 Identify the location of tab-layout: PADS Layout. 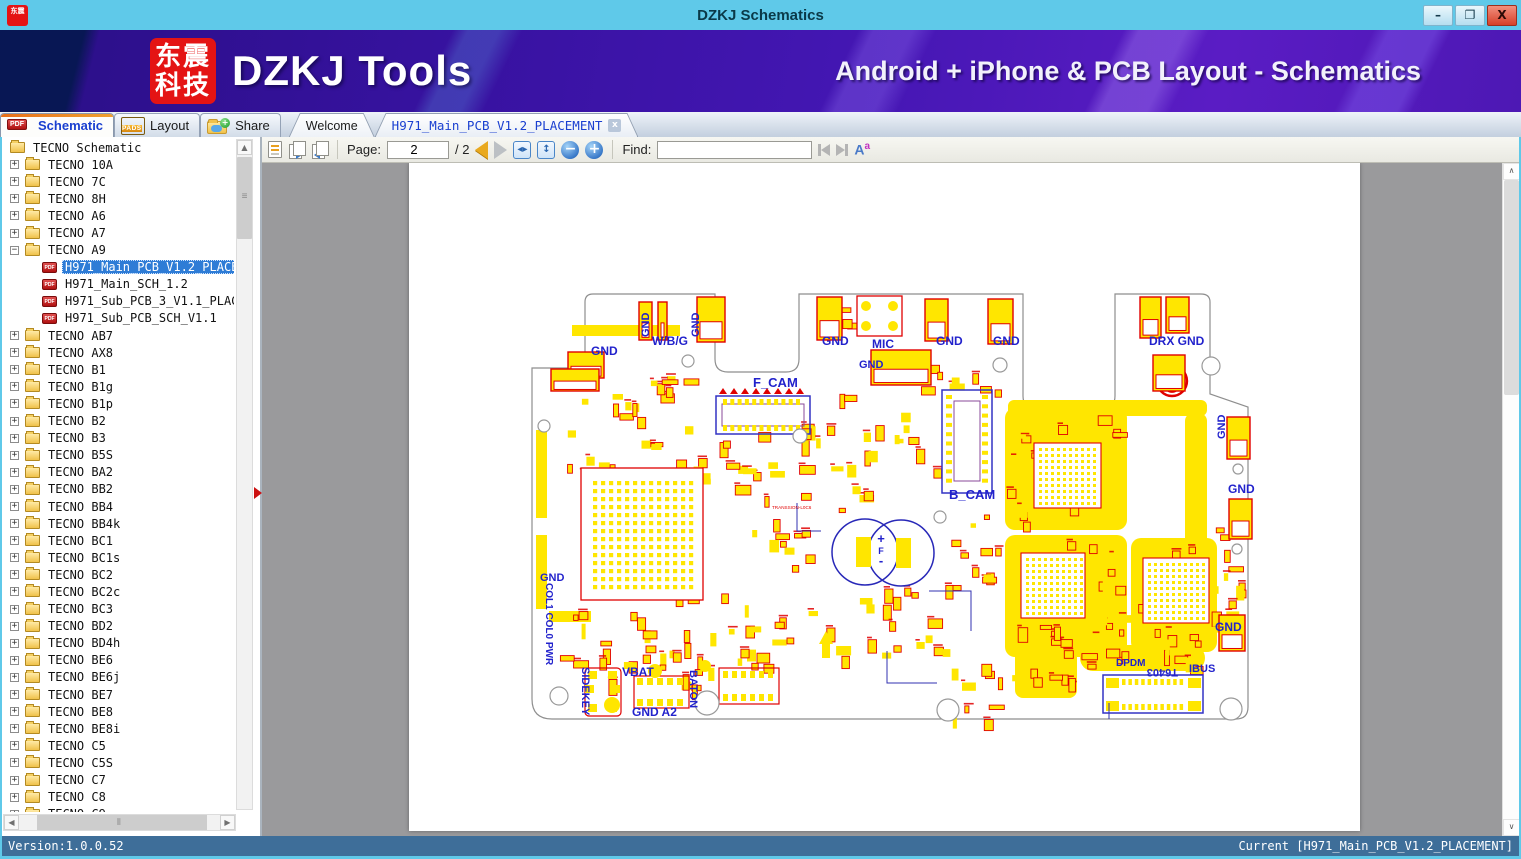
(157, 125).